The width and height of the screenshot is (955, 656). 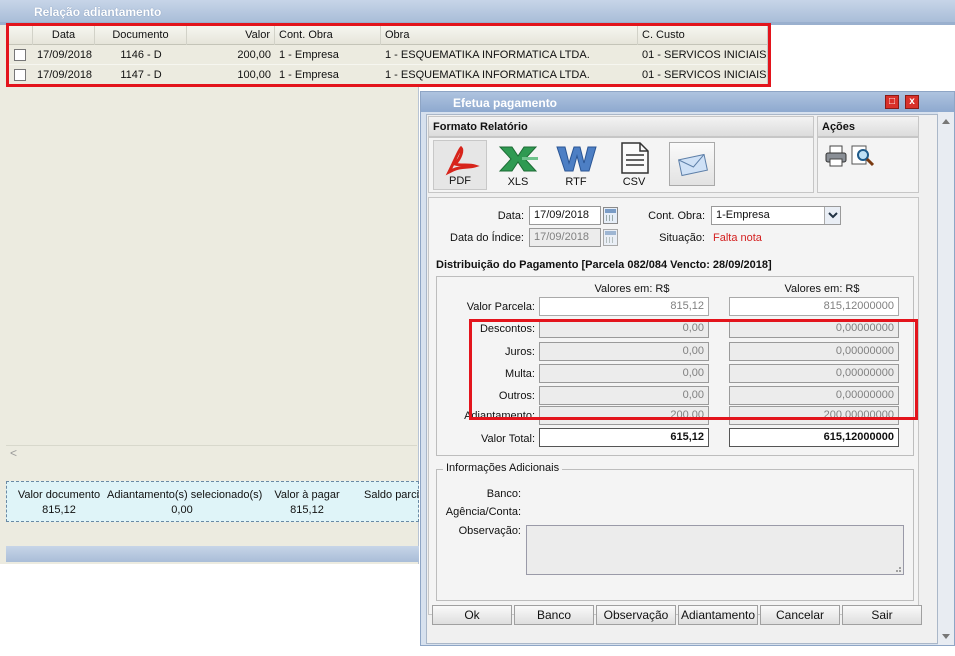 What do you see at coordinates (897, 568) in the screenshot?
I see `resize-grip-icon` at bounding box center [897, 568].